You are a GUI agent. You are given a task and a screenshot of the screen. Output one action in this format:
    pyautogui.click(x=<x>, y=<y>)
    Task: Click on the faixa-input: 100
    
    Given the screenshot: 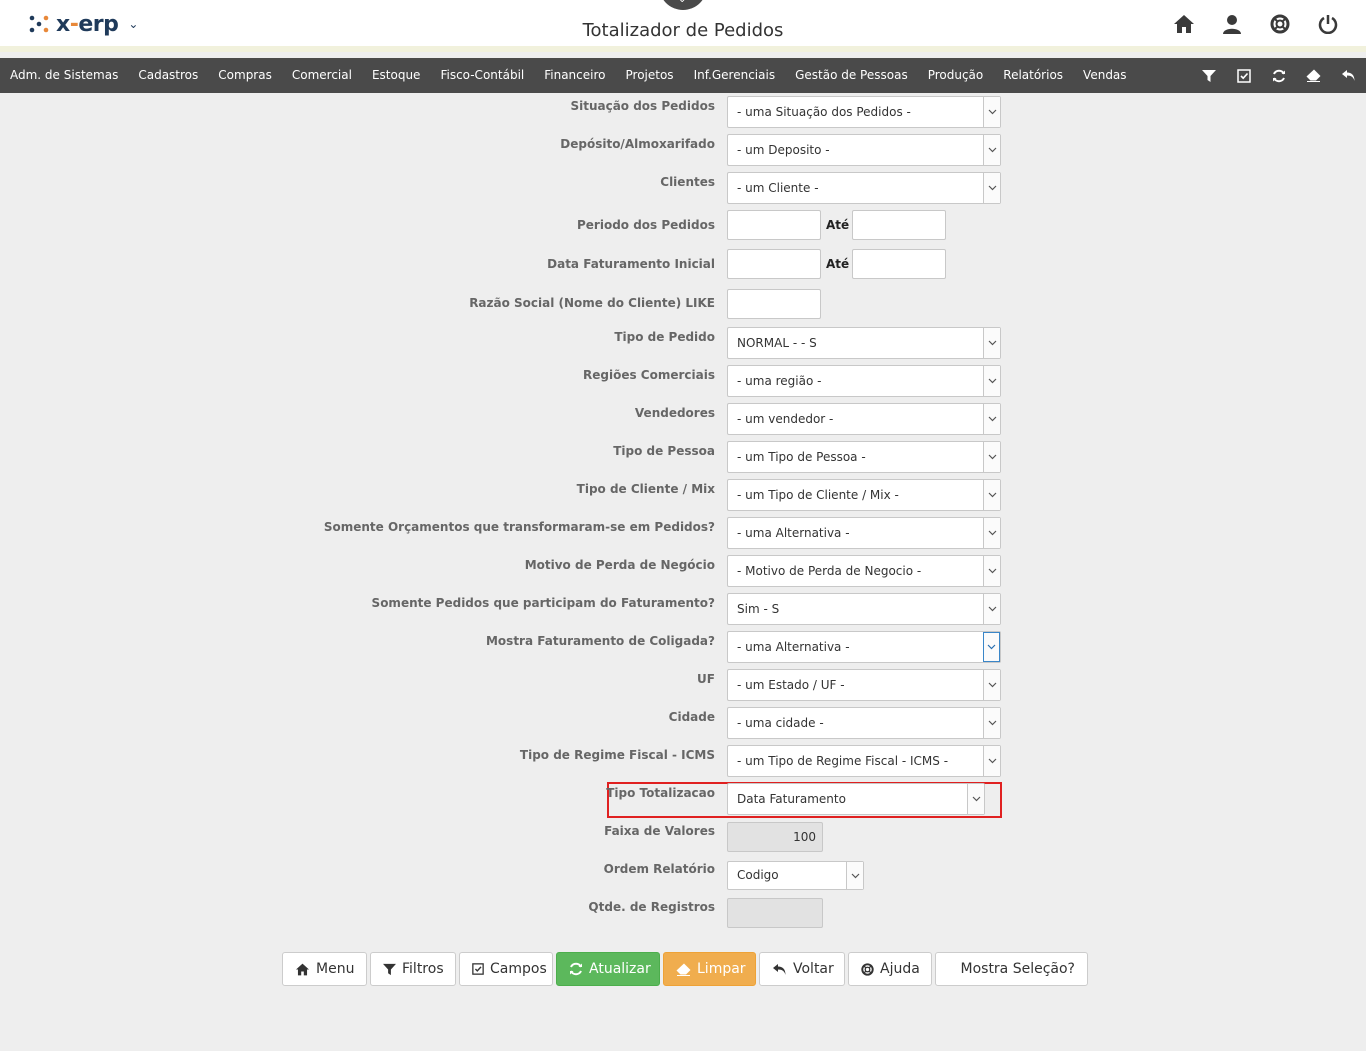 What is the action you would take?
    pyautogui.click(x=775, y=837)
    